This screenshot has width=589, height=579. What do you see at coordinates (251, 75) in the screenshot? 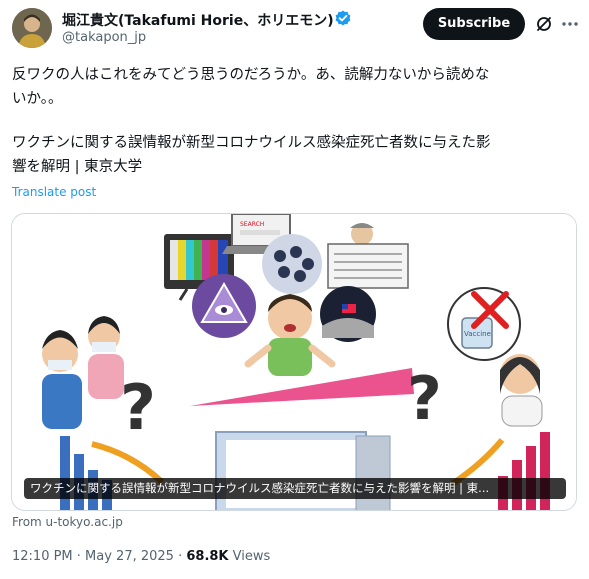
I see `post-line: 反ワクの人はこれをみてどう思うのだろうか。あ、読解力ないから読めな` at bounding box center [251, 75].